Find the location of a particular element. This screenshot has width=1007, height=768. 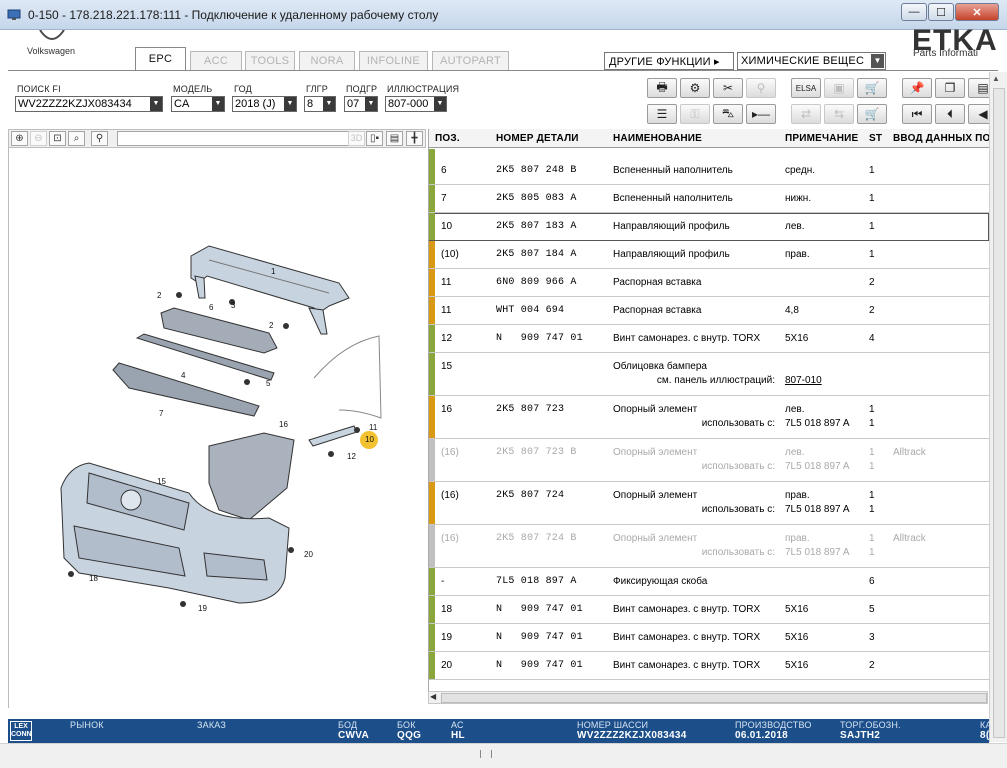

compare-button: ⇄ is located at coordinates (806, 114).